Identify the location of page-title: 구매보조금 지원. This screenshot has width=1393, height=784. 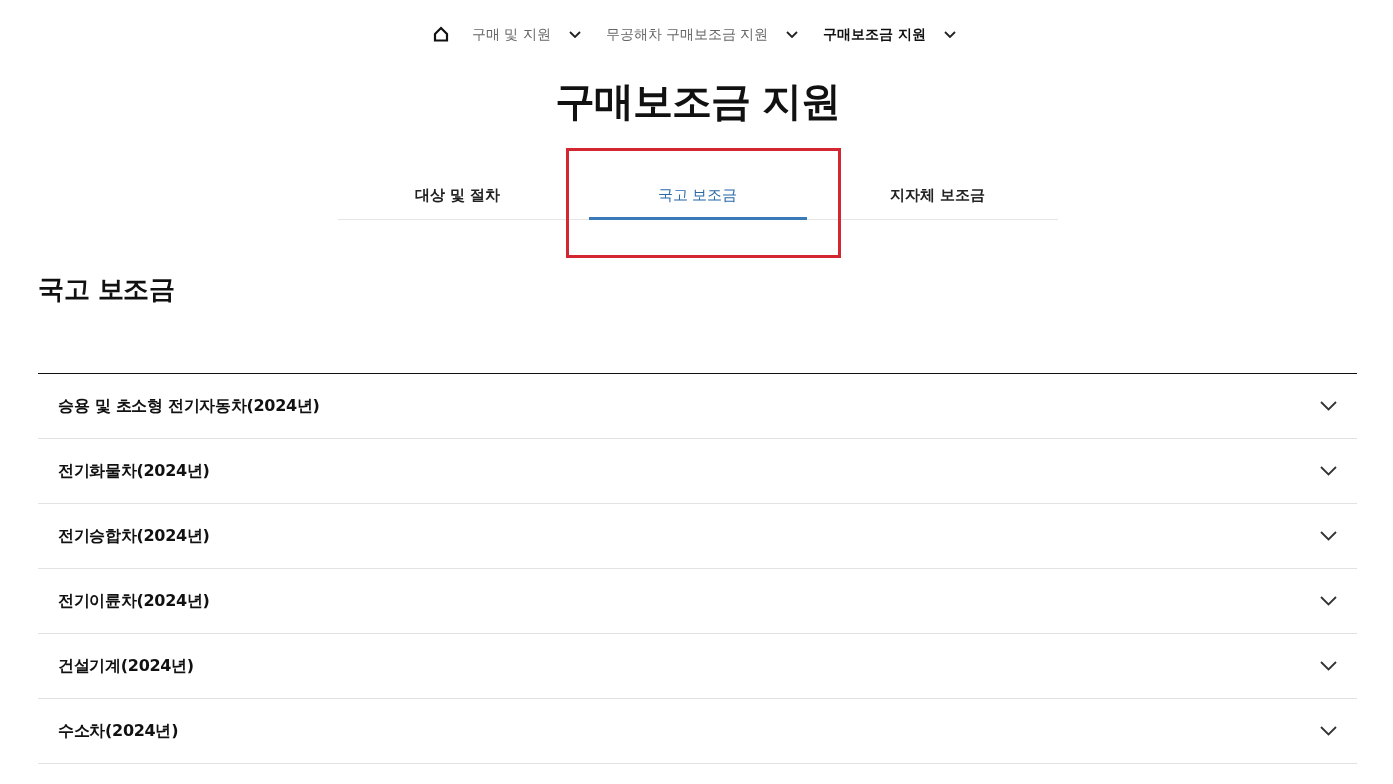
(697, 101).